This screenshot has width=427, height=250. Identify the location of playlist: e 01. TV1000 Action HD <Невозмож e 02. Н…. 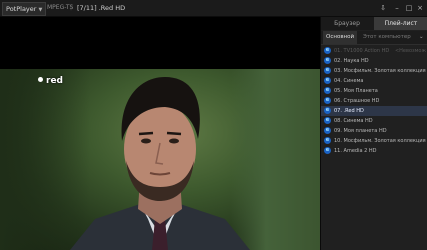
(374, 101).